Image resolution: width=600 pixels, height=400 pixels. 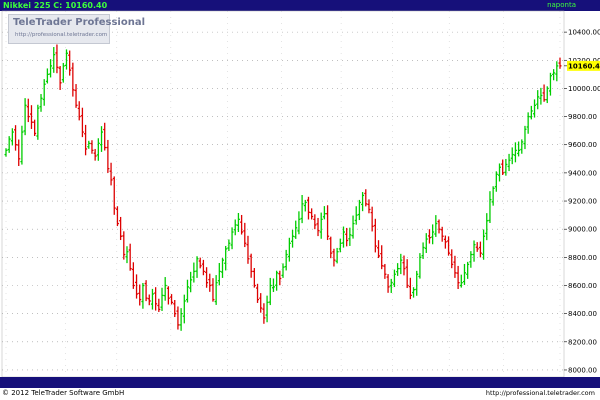 What do you see at coordinates (61, 35) in the screenshot?
I see `logo-url: http://professional.teletrader.com` at bounding box center [61, 35].